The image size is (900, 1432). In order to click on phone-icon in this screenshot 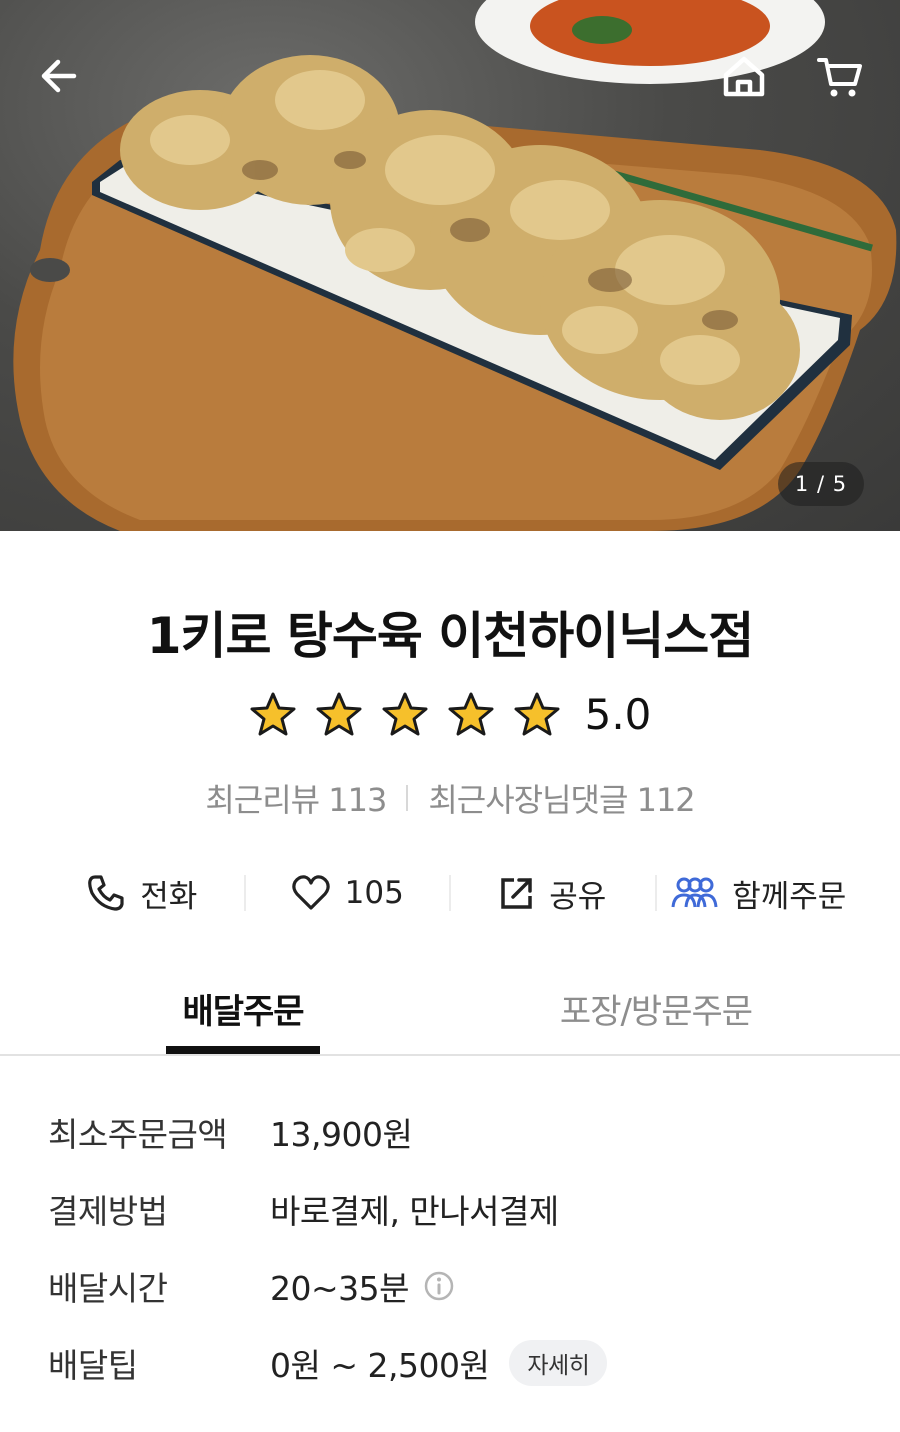, I will do `click(106, 893)`.